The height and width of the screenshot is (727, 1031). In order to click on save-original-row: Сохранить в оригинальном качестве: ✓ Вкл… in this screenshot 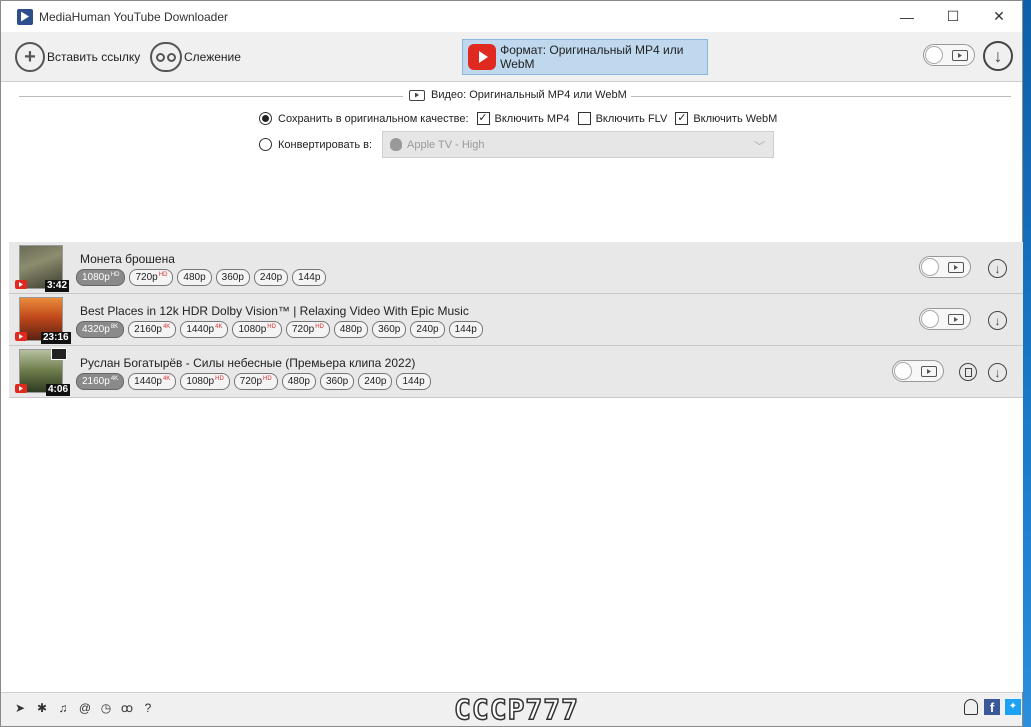, I will do `click(518, 118)`.